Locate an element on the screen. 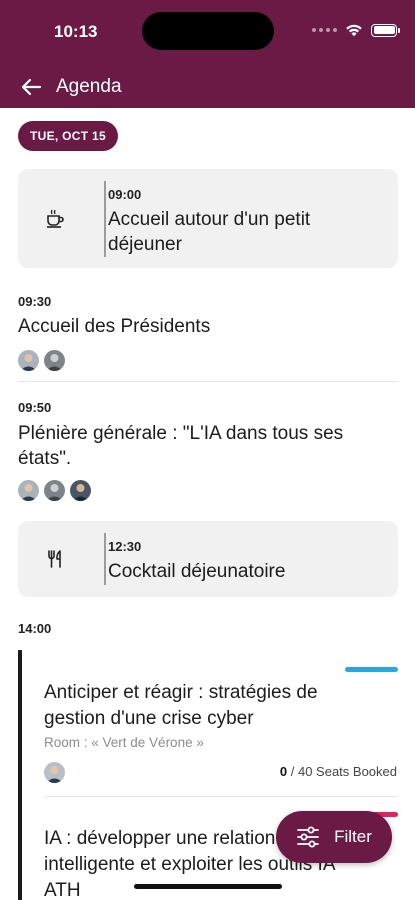 Image resolution: width=415 pixels, height=900 pixels. home-indicator is located at coordinates (208, 886).